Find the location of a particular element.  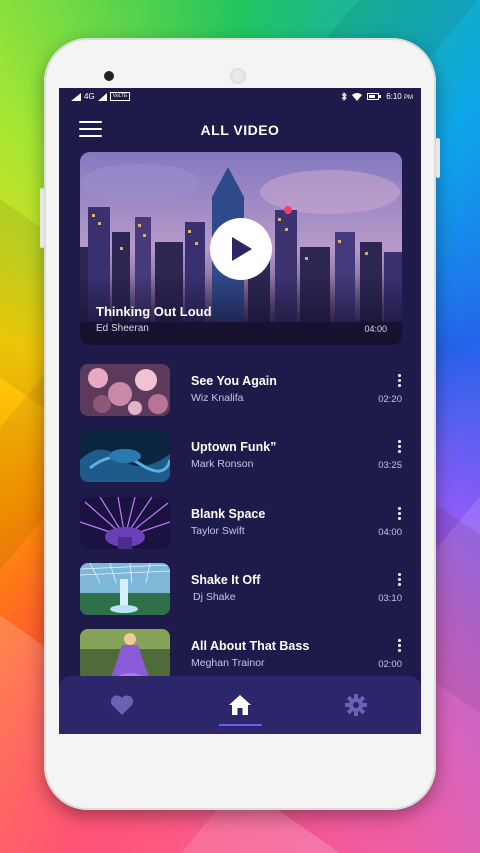

video-row: Uptown Funk” Mark Ronson 03:25 is located at coordinates (241, 457).